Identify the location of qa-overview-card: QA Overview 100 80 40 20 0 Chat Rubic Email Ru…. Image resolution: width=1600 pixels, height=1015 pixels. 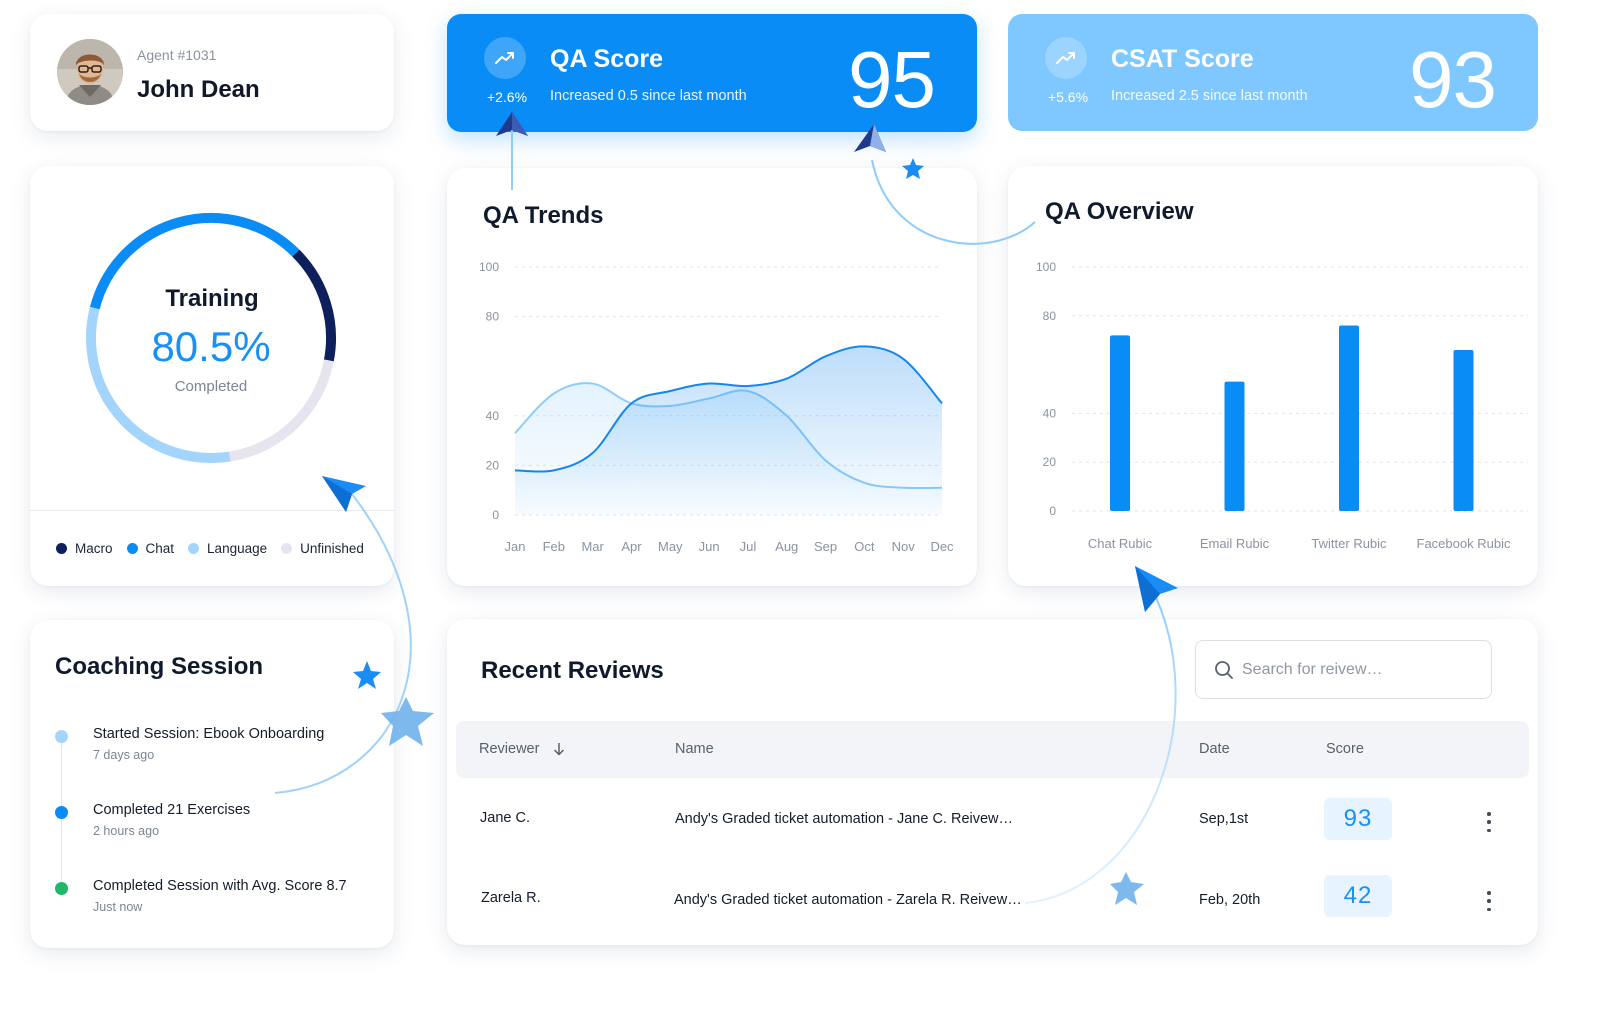
(1273, 376).